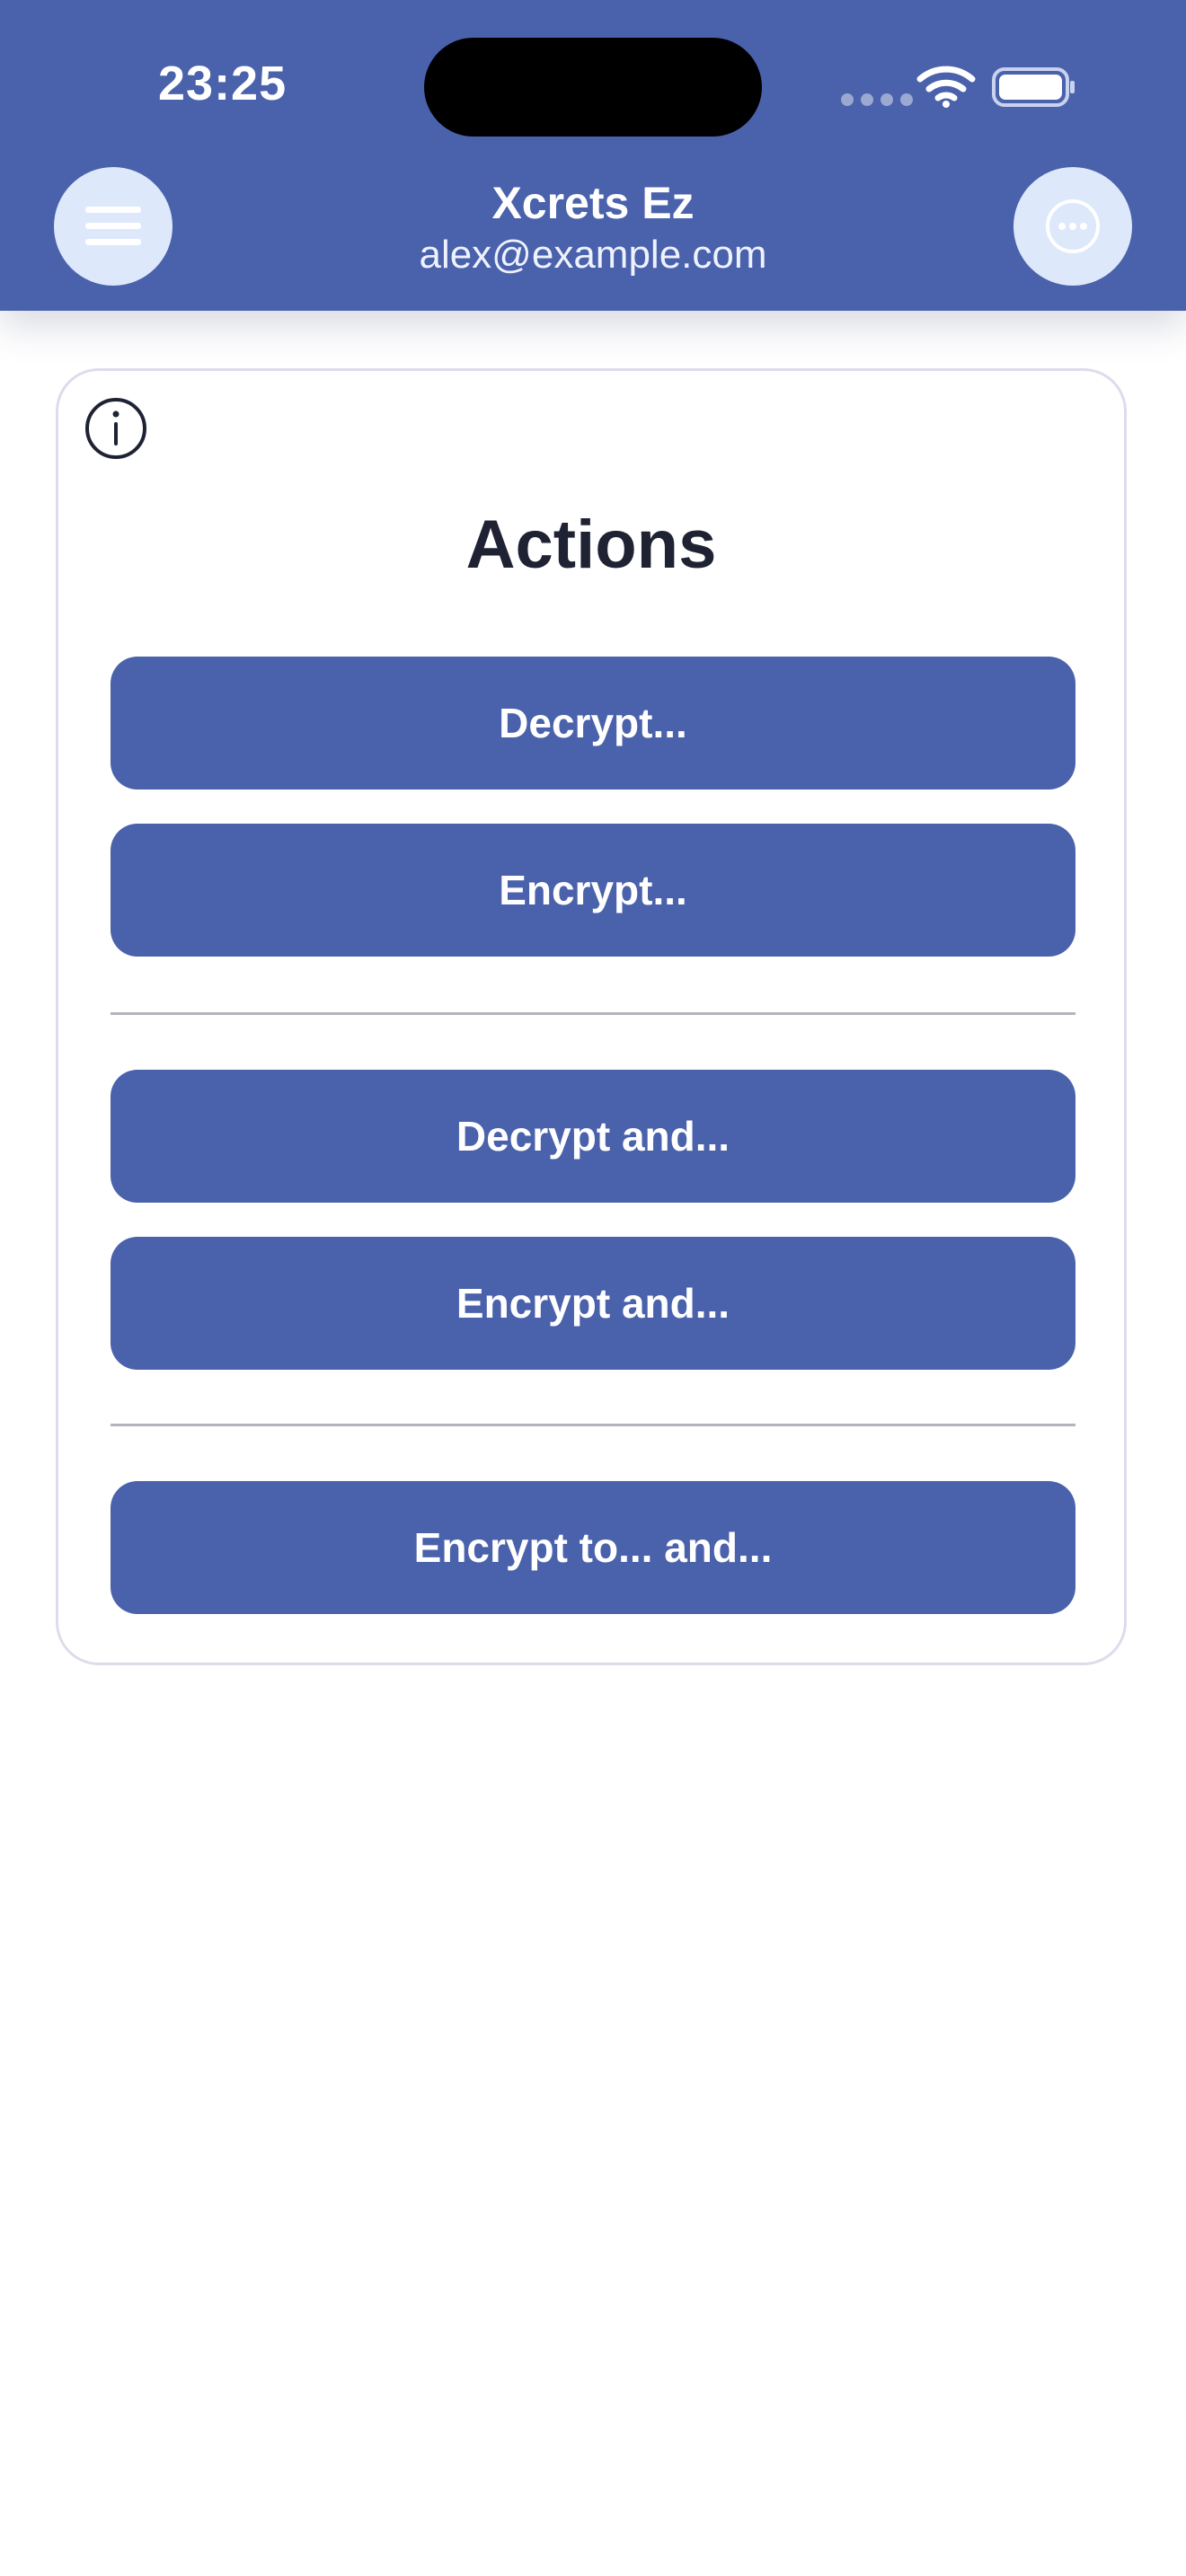  I want to click on hamburger-menu-icon, so click(113, 226).